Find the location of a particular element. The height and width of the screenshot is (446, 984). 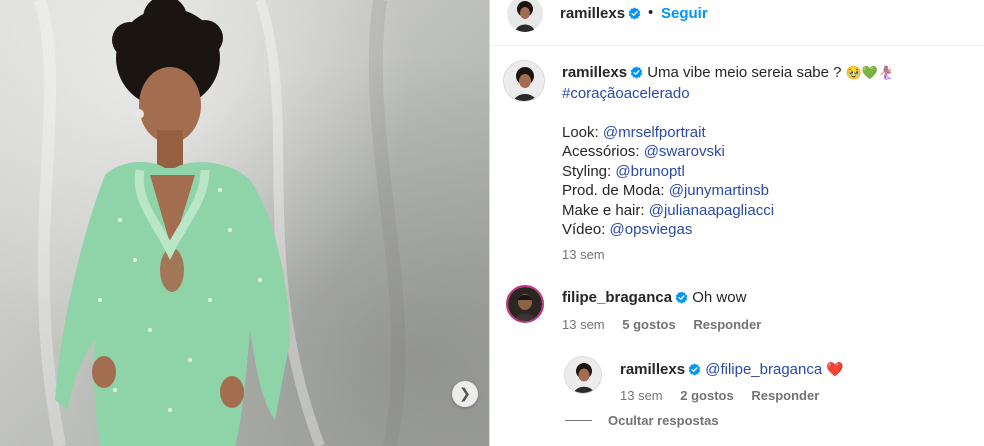

comment-item: filipe_braganca Oh wow is located at coordinates (654, 298).